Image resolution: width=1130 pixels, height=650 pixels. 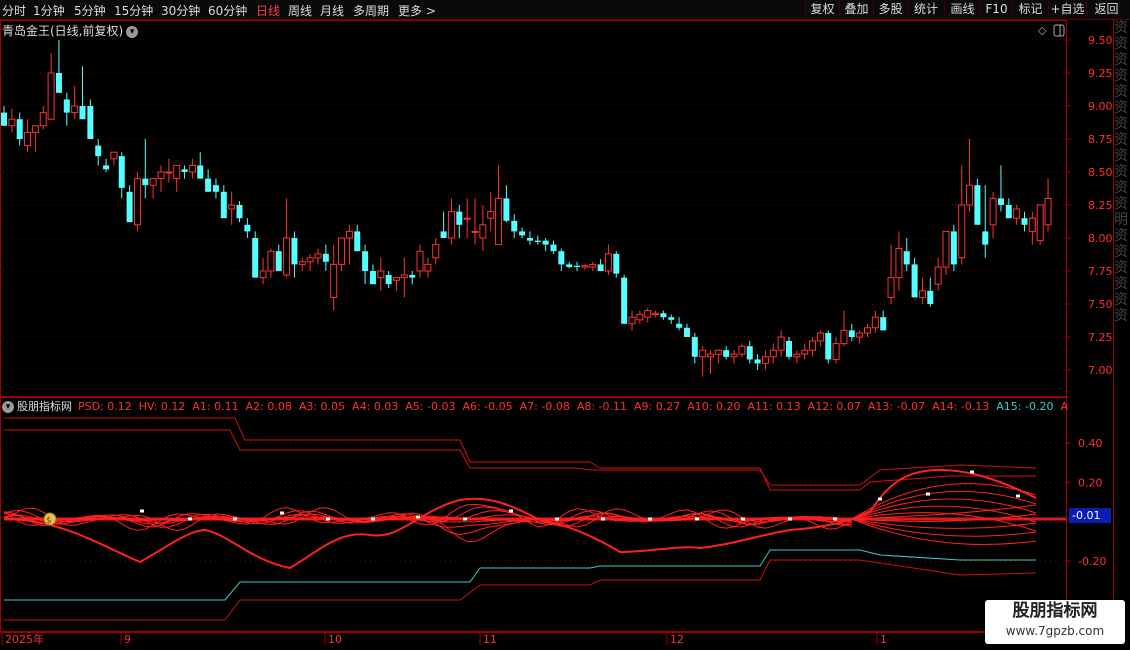 I want to click on diamond-icon: ◇, so click(x=1042, y=30).